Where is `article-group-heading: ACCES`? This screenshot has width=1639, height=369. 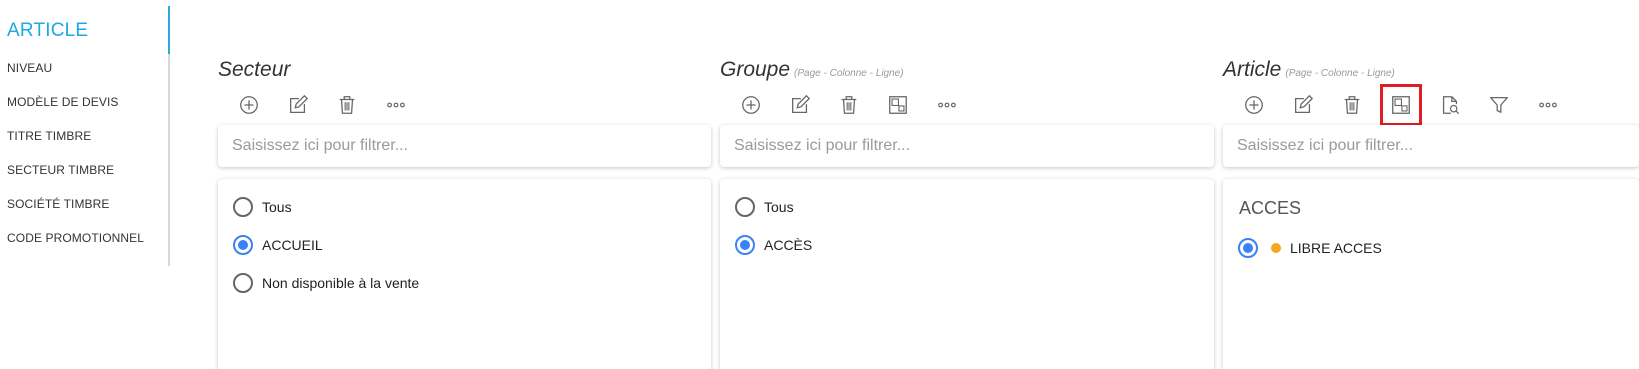
article-group-heading: ACCES is located at coordinates (1270, 208).